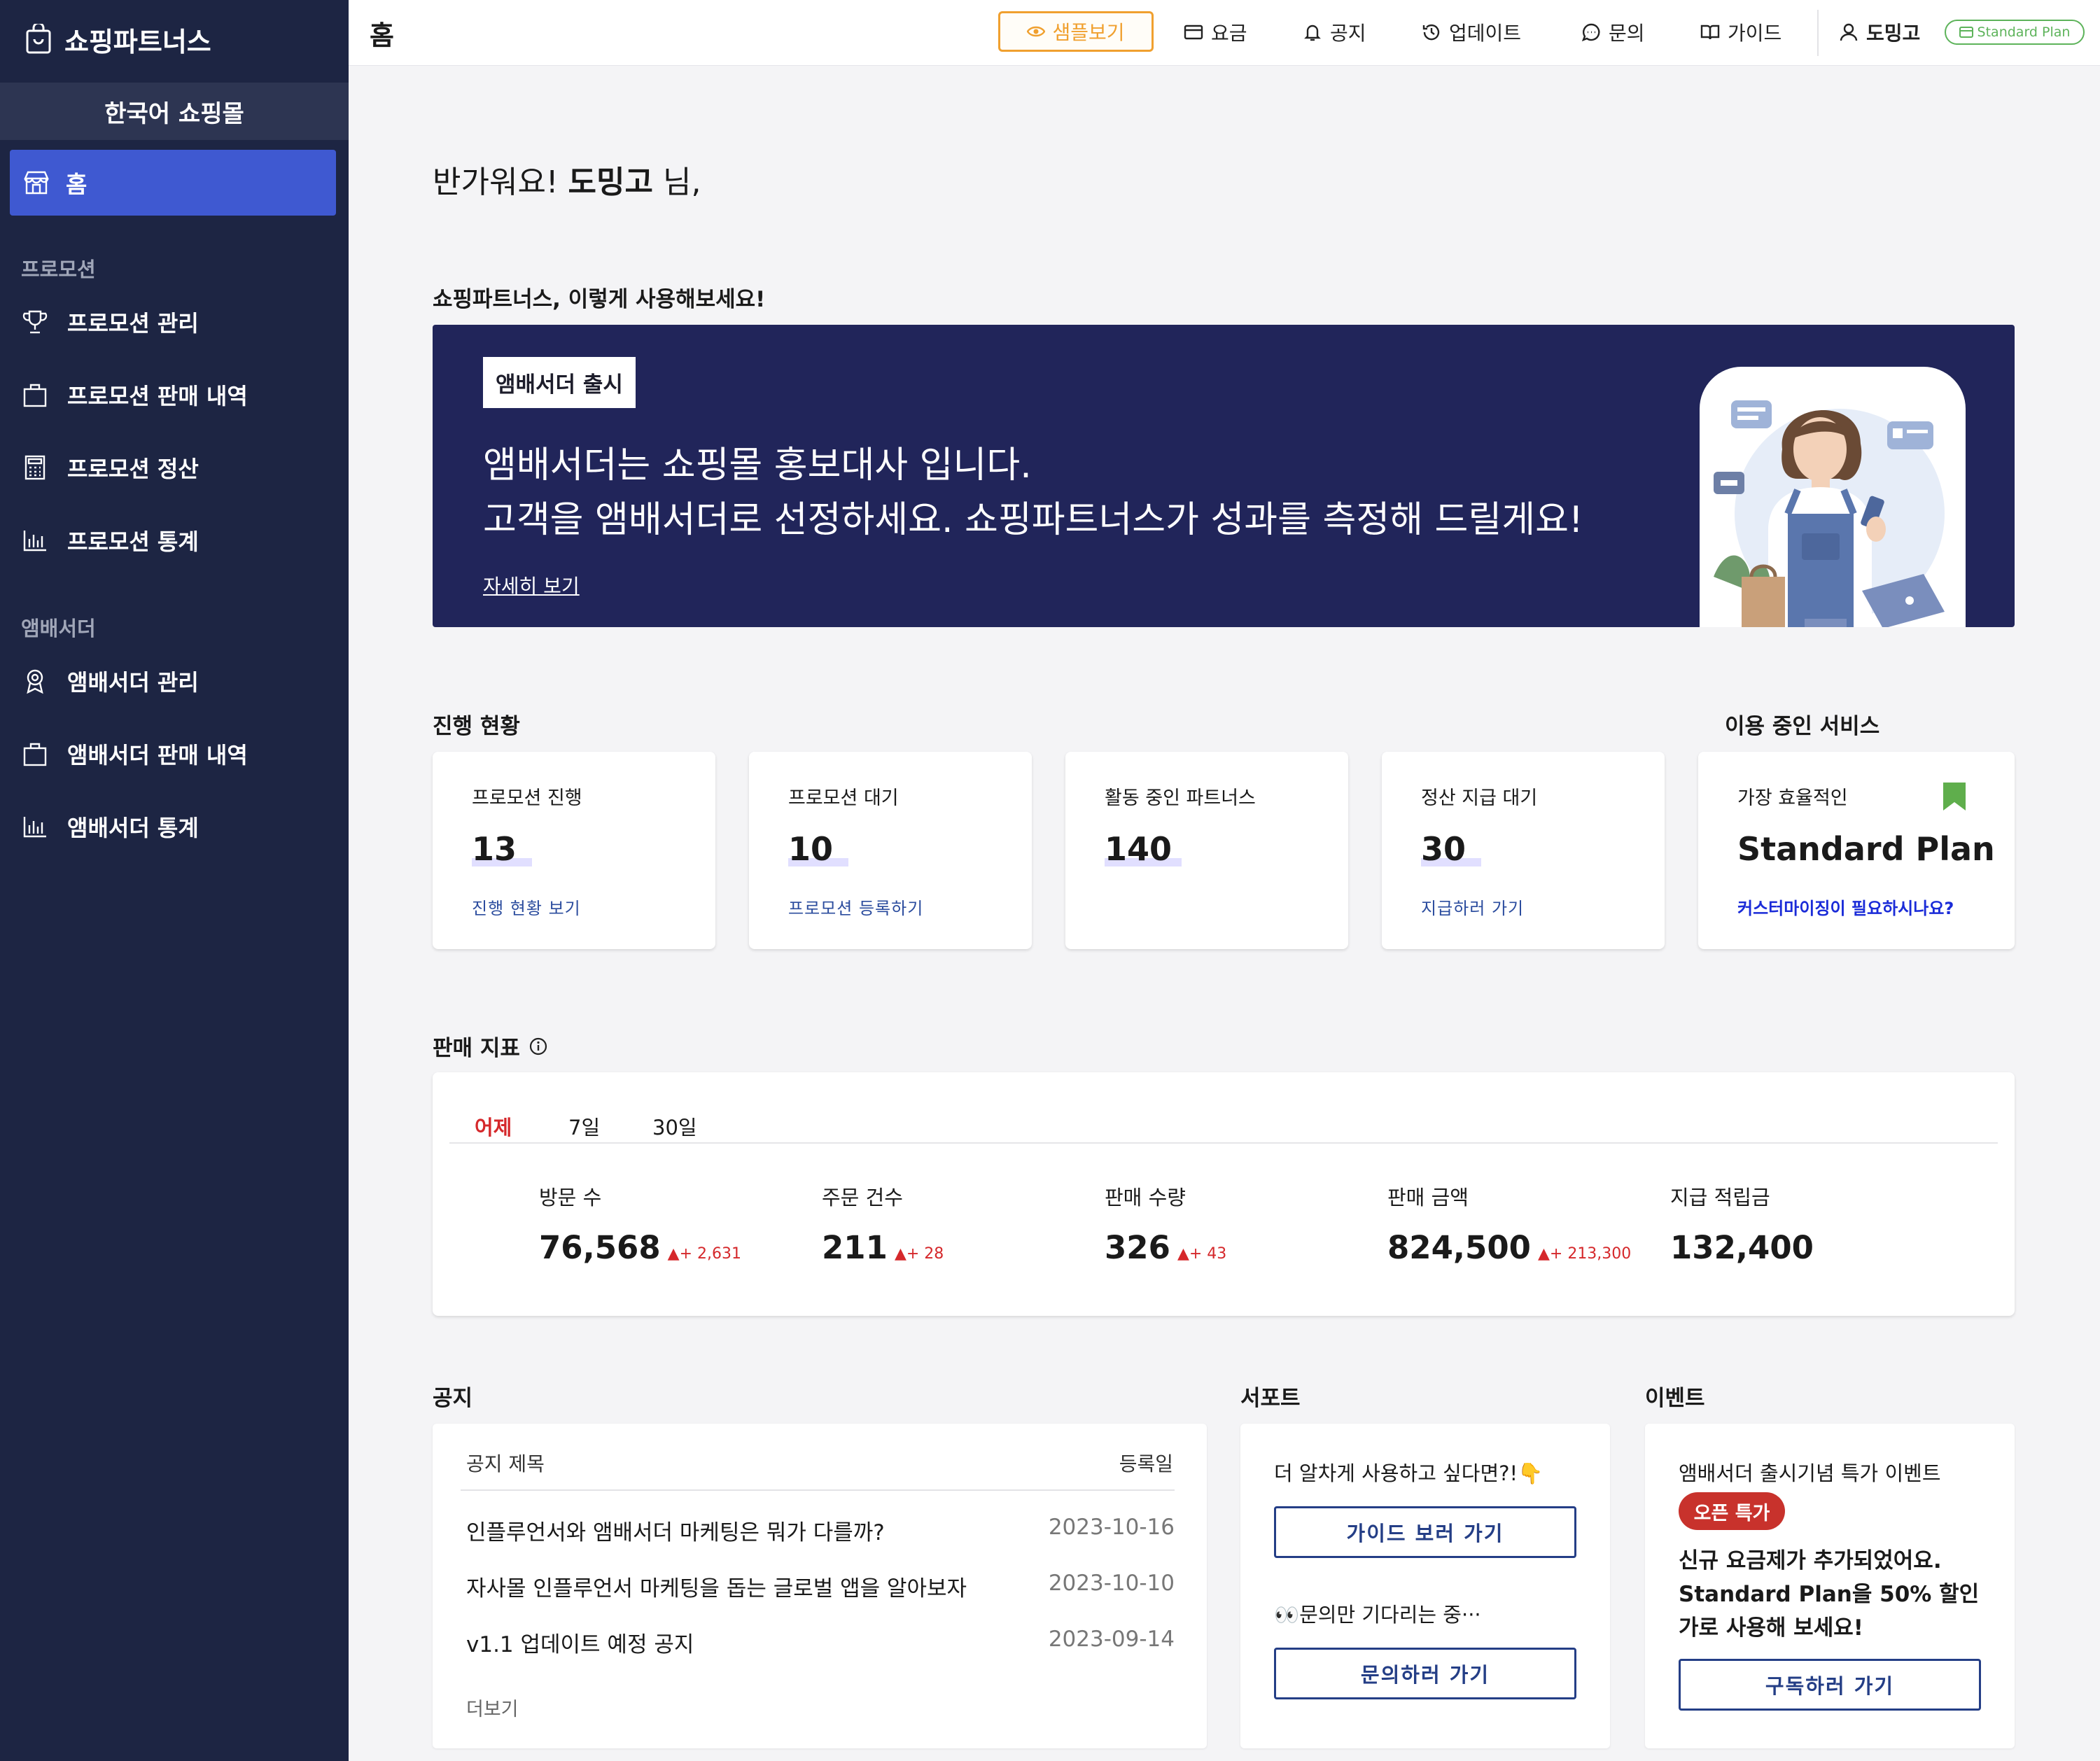 Image resolution: width=2100 pixels, height=1761 pixels. I want to click on customizing-link: 커스터마이징이 필요하시나요?, so click(1845, 906).